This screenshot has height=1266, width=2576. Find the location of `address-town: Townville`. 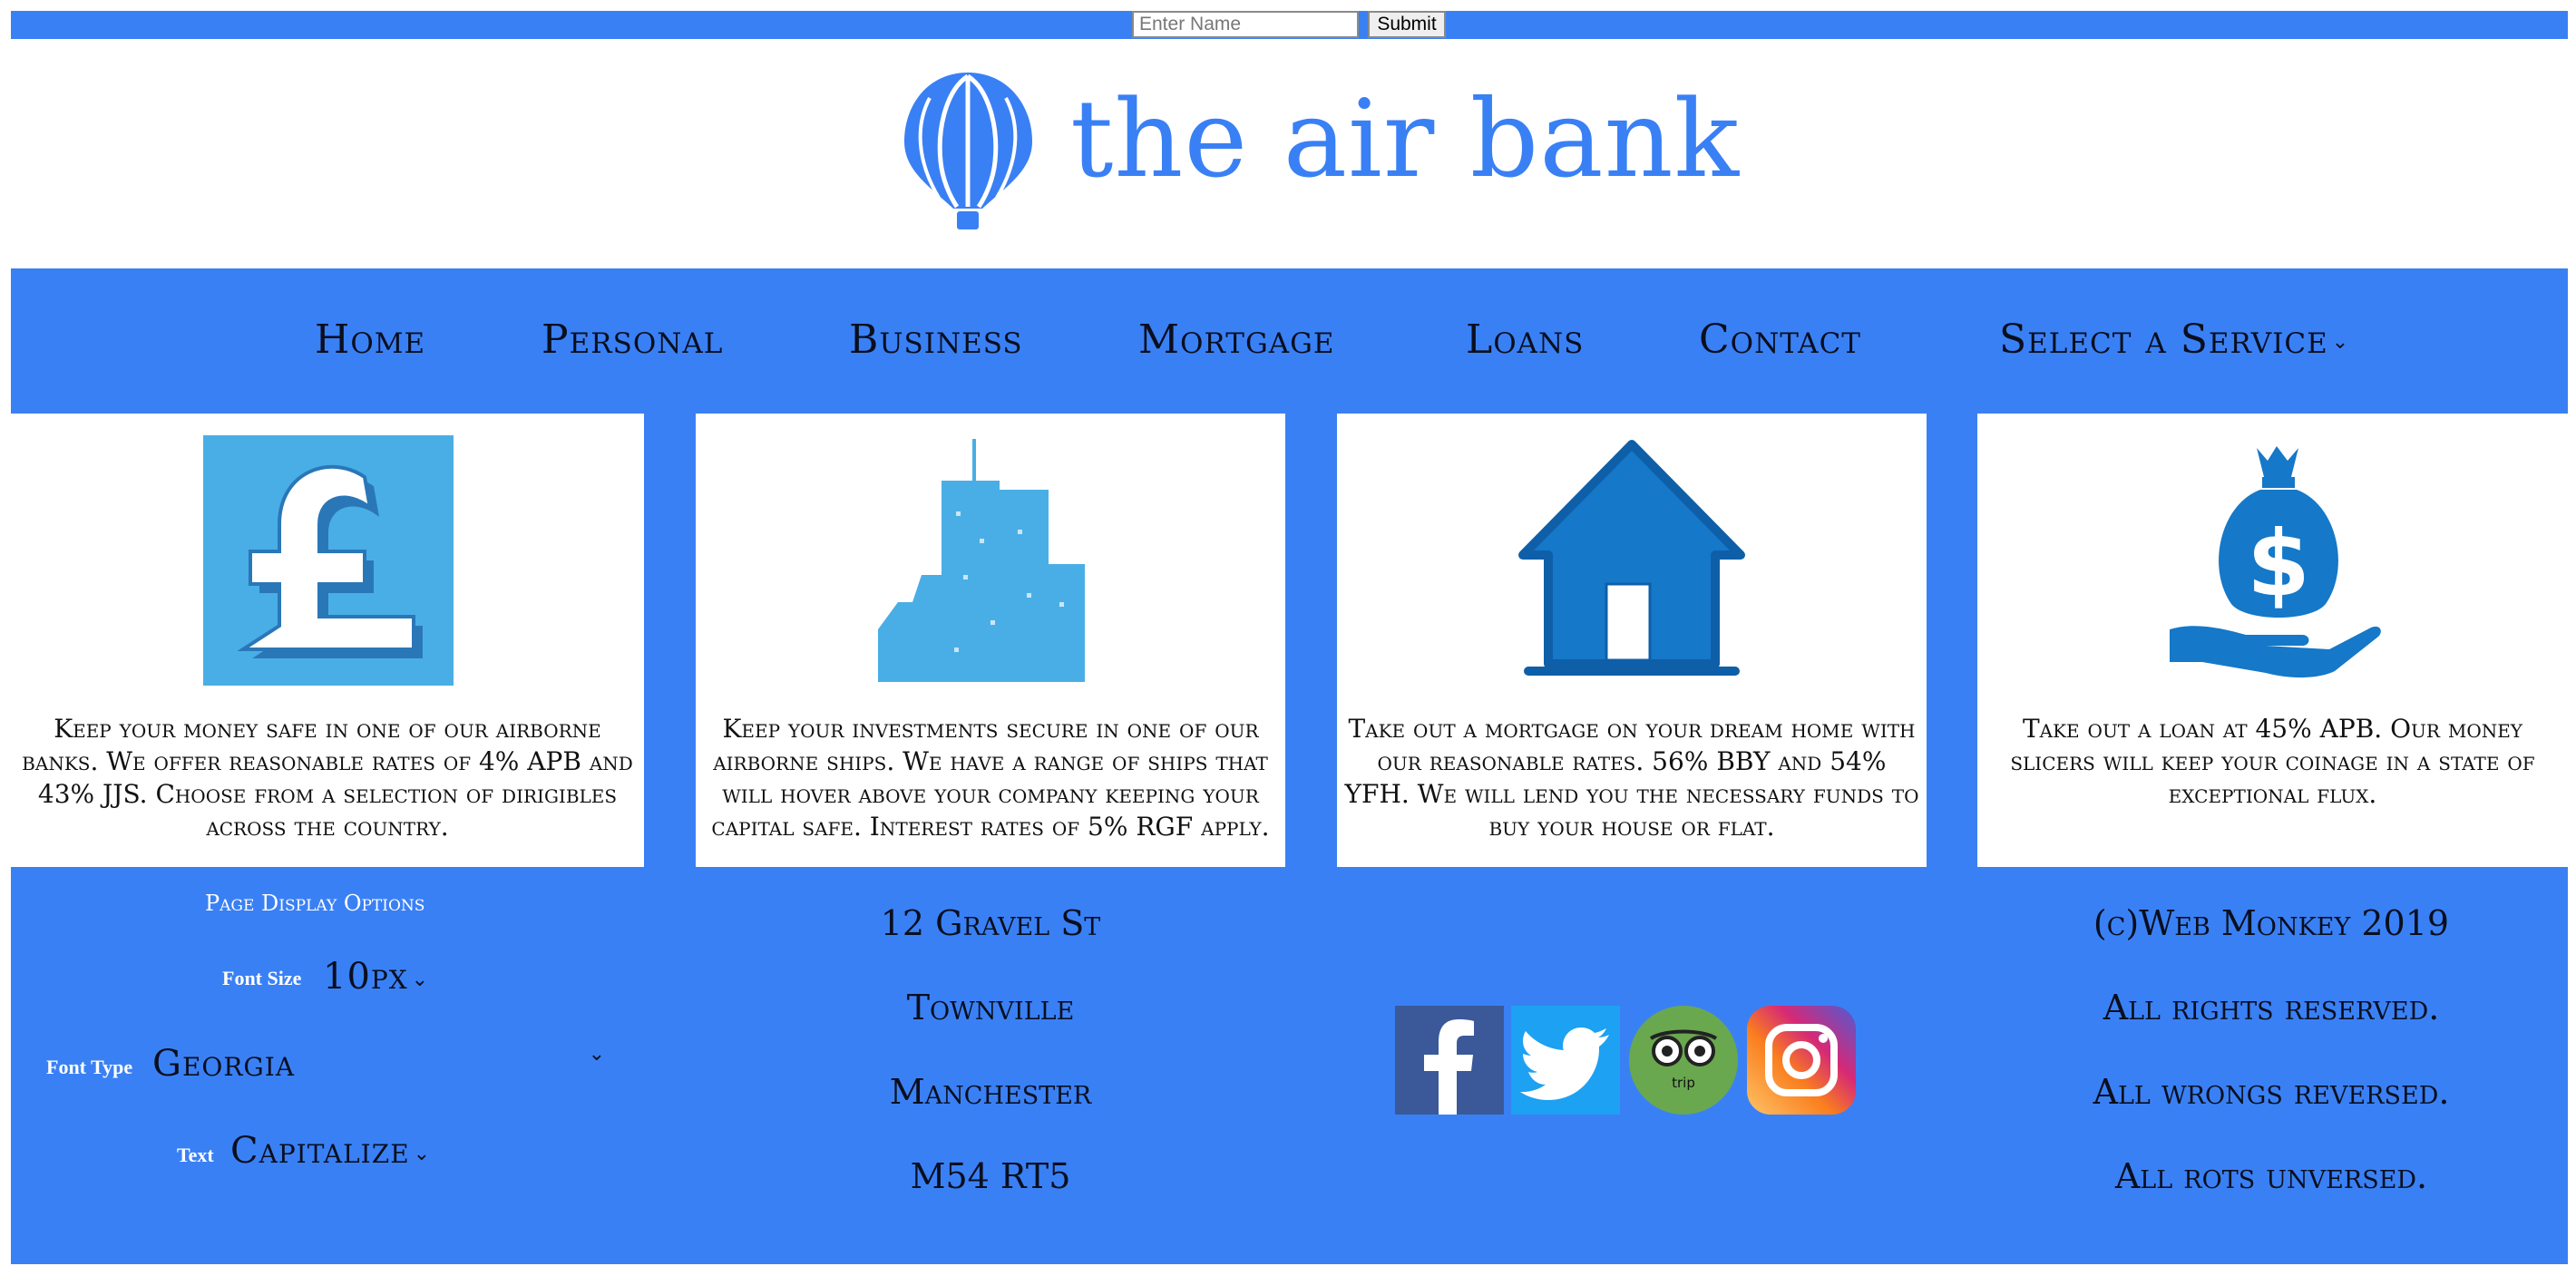

address-town: Townville is located at coordinates (990, 1007).